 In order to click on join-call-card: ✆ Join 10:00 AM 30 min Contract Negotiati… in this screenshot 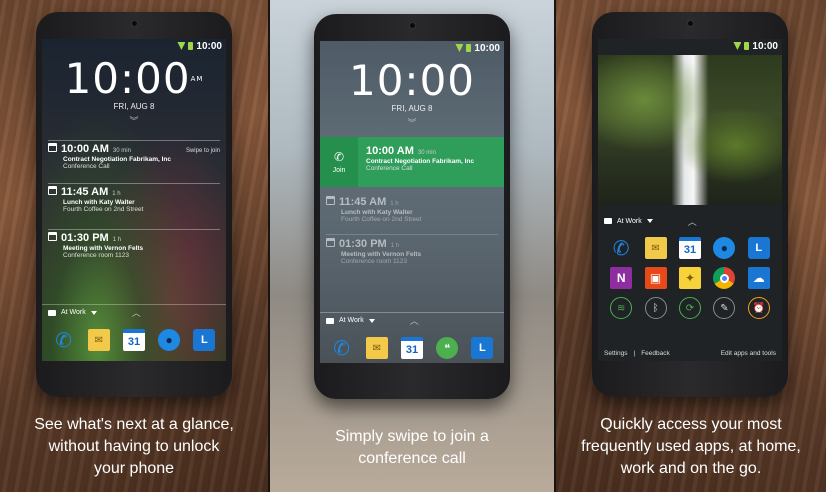, I will do `click(412, 162)`.